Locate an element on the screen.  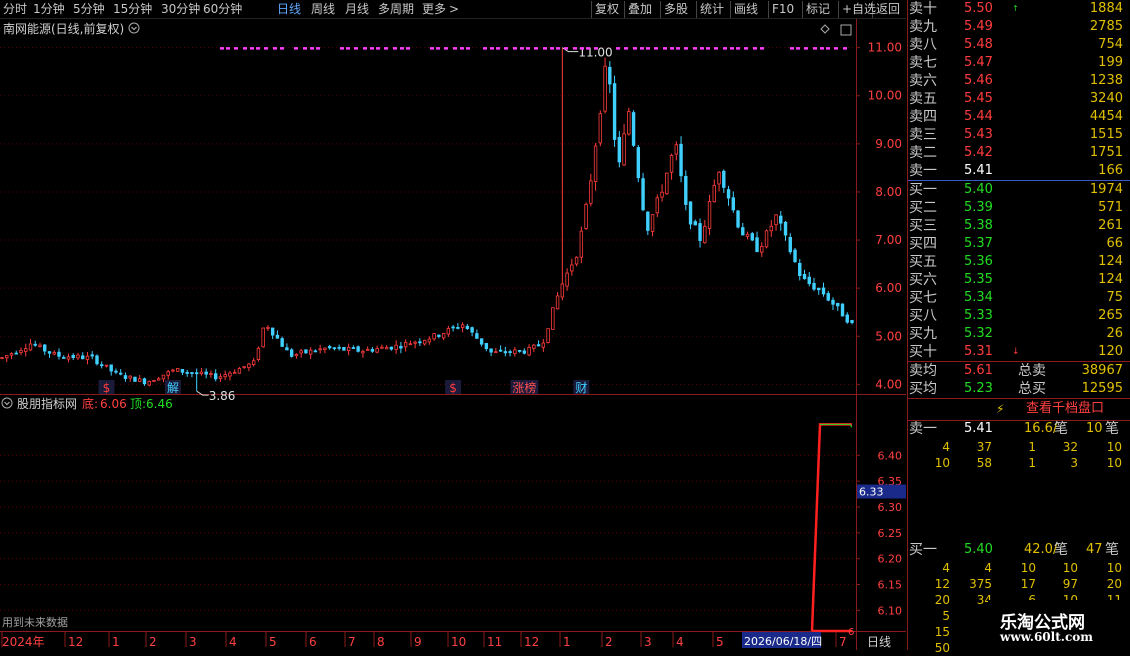
toolbar-action-2: 多股 is located at coordinates (676, 9).